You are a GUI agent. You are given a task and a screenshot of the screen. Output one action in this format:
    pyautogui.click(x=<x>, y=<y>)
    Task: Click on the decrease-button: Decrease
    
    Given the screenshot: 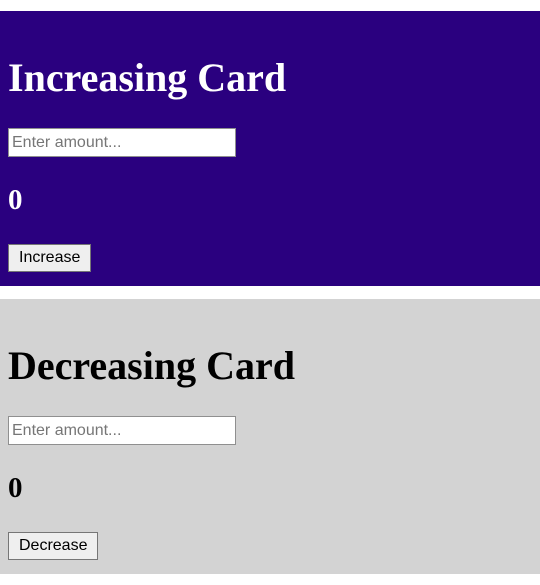 What is the action you would take?
    pyautogui.click(x=53, y=546)
    